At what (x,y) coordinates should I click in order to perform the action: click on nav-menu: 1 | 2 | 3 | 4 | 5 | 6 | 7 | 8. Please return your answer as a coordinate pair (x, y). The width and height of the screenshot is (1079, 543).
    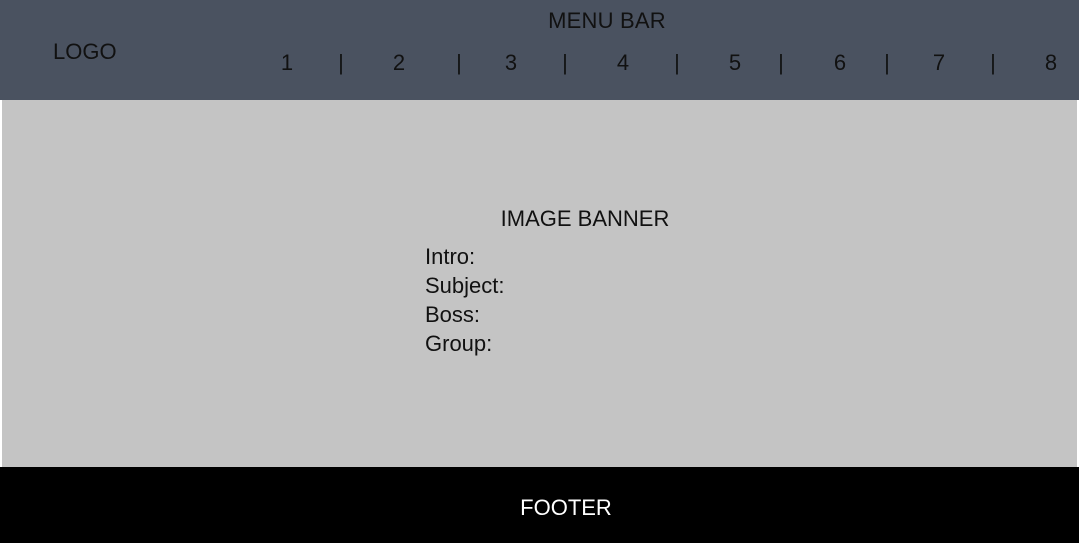
    Looking at the image, I should click on (539, 64).